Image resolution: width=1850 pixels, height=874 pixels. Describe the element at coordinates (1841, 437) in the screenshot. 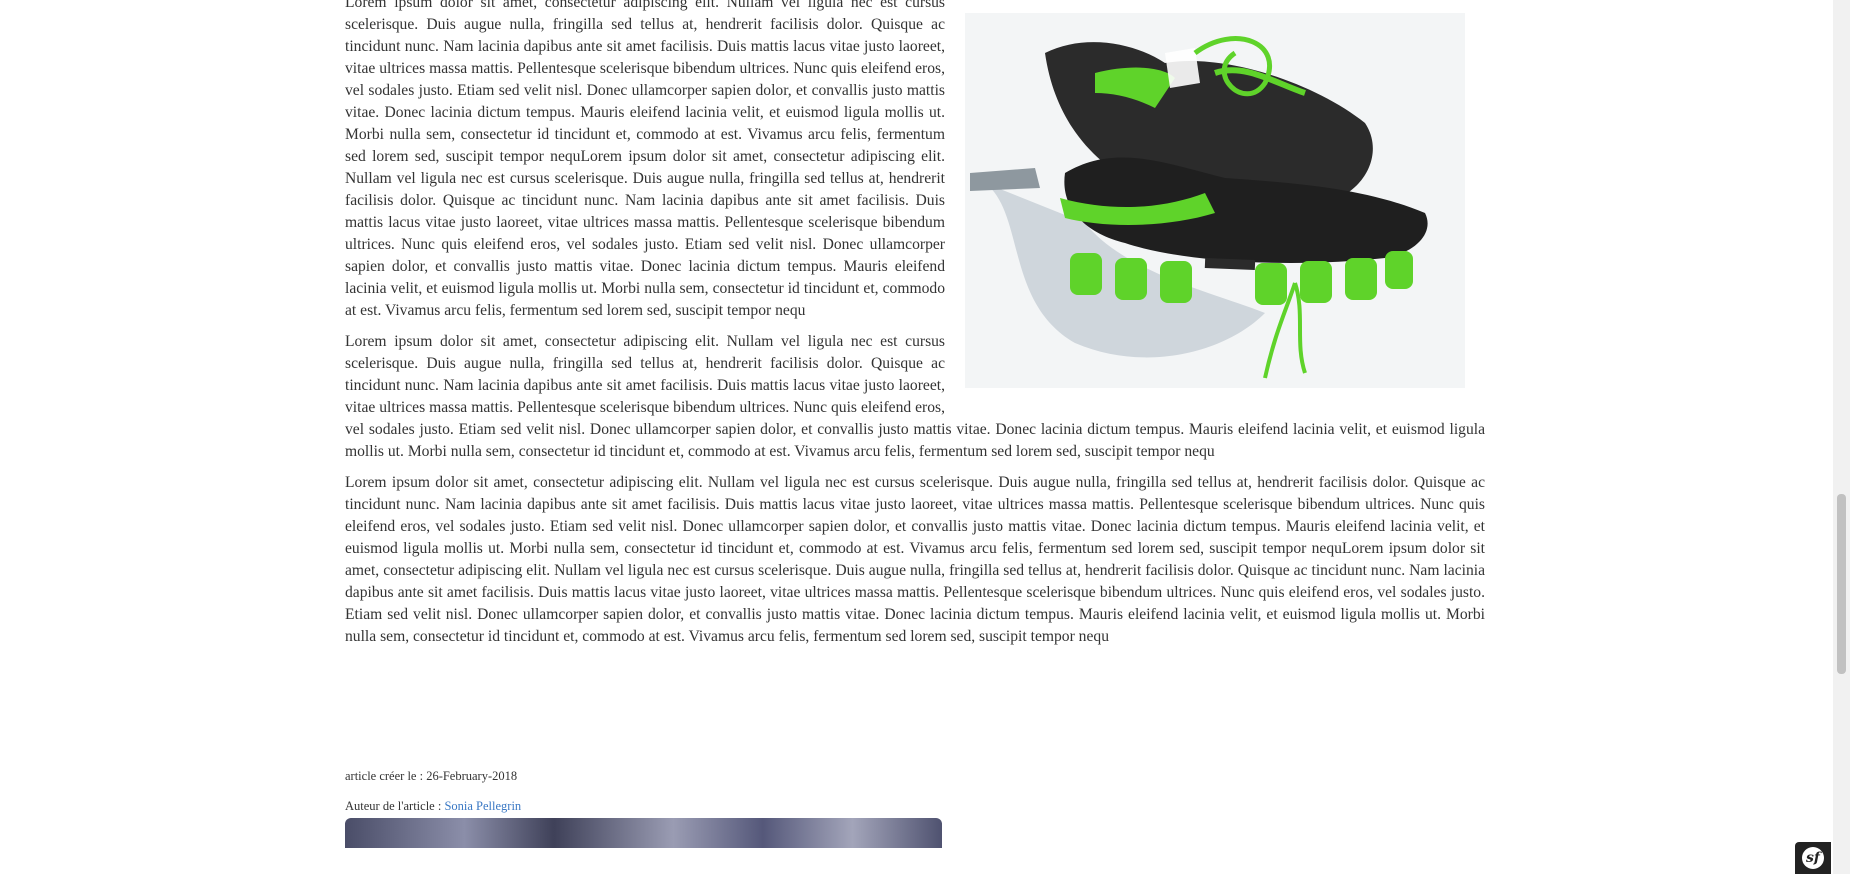

I see `page-scrollbar` at that location.